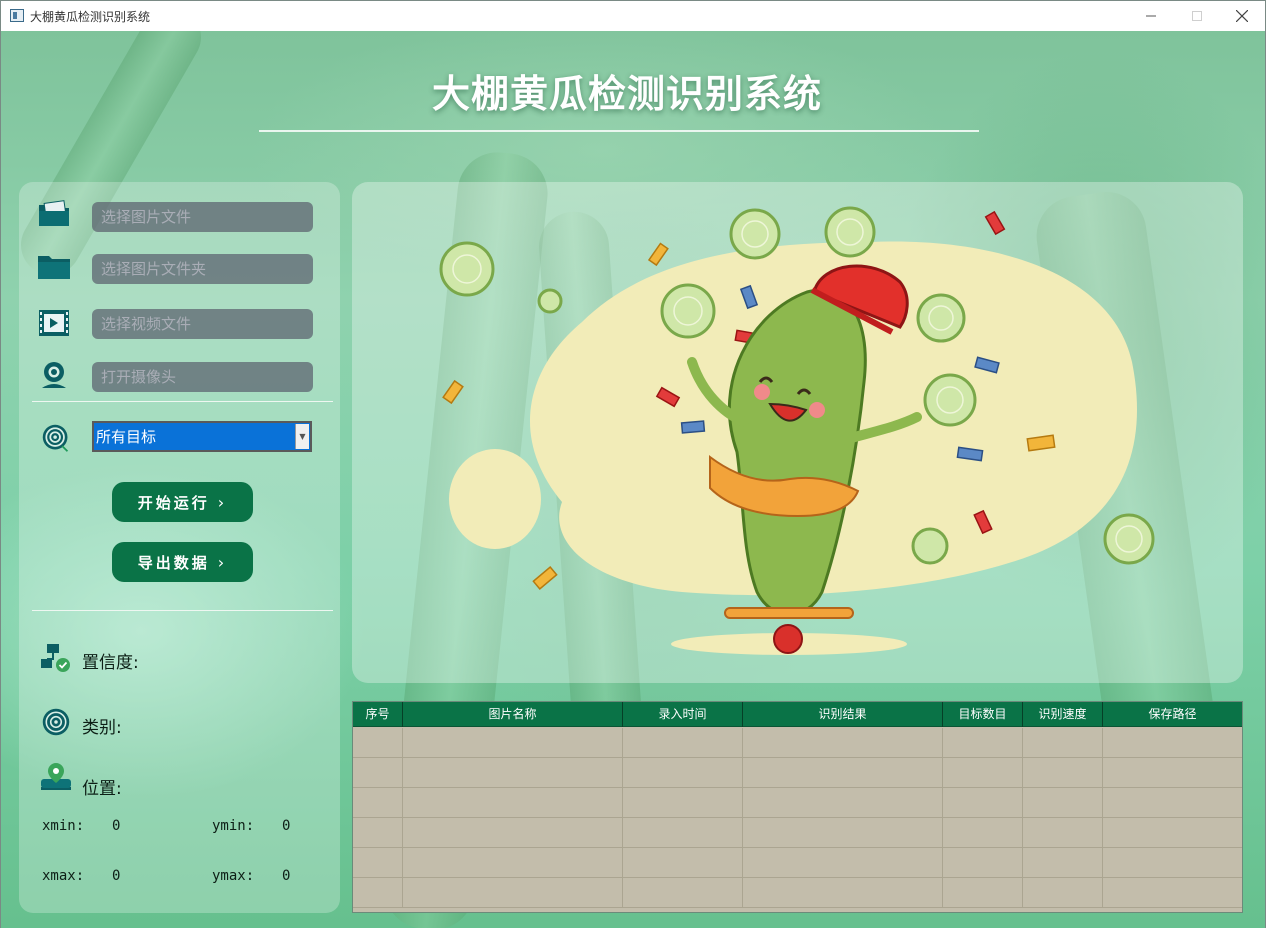  What do you see at coordinates (202, 324) in the screenshot?
I see `video-file-input: 选择视频文件` at bounding box center [202, 324].